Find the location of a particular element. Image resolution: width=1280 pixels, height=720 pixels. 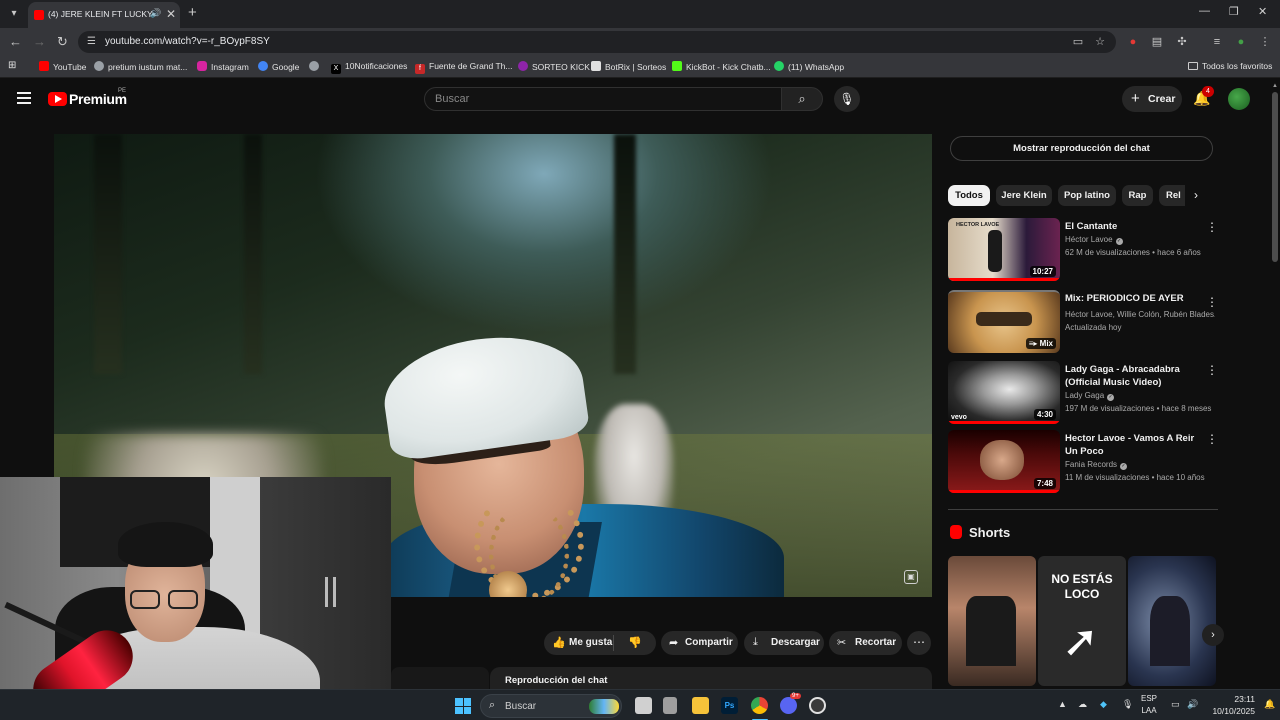

tab-close-icon: ✕ is located at coordinates (171, 14).